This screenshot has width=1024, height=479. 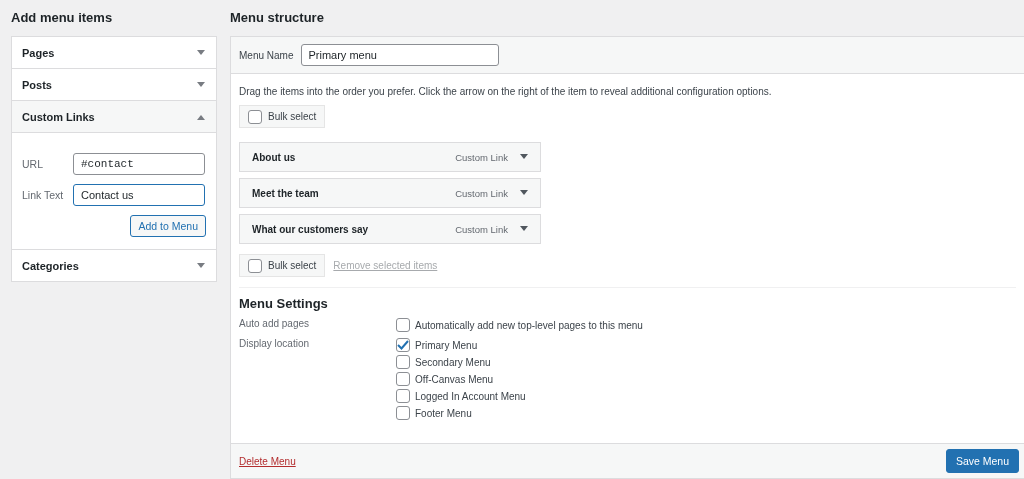 What do you see at coordinates (275, 324) in the screenshot?
I see `setting-label: Auto add pages` at bounding box center [275, 324].